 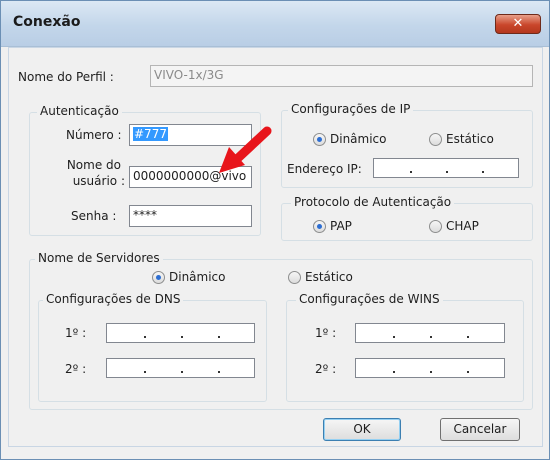 I want to click on auth-protocol-group-label: Protocolo de Autenticação, so click(x=373, y=202).